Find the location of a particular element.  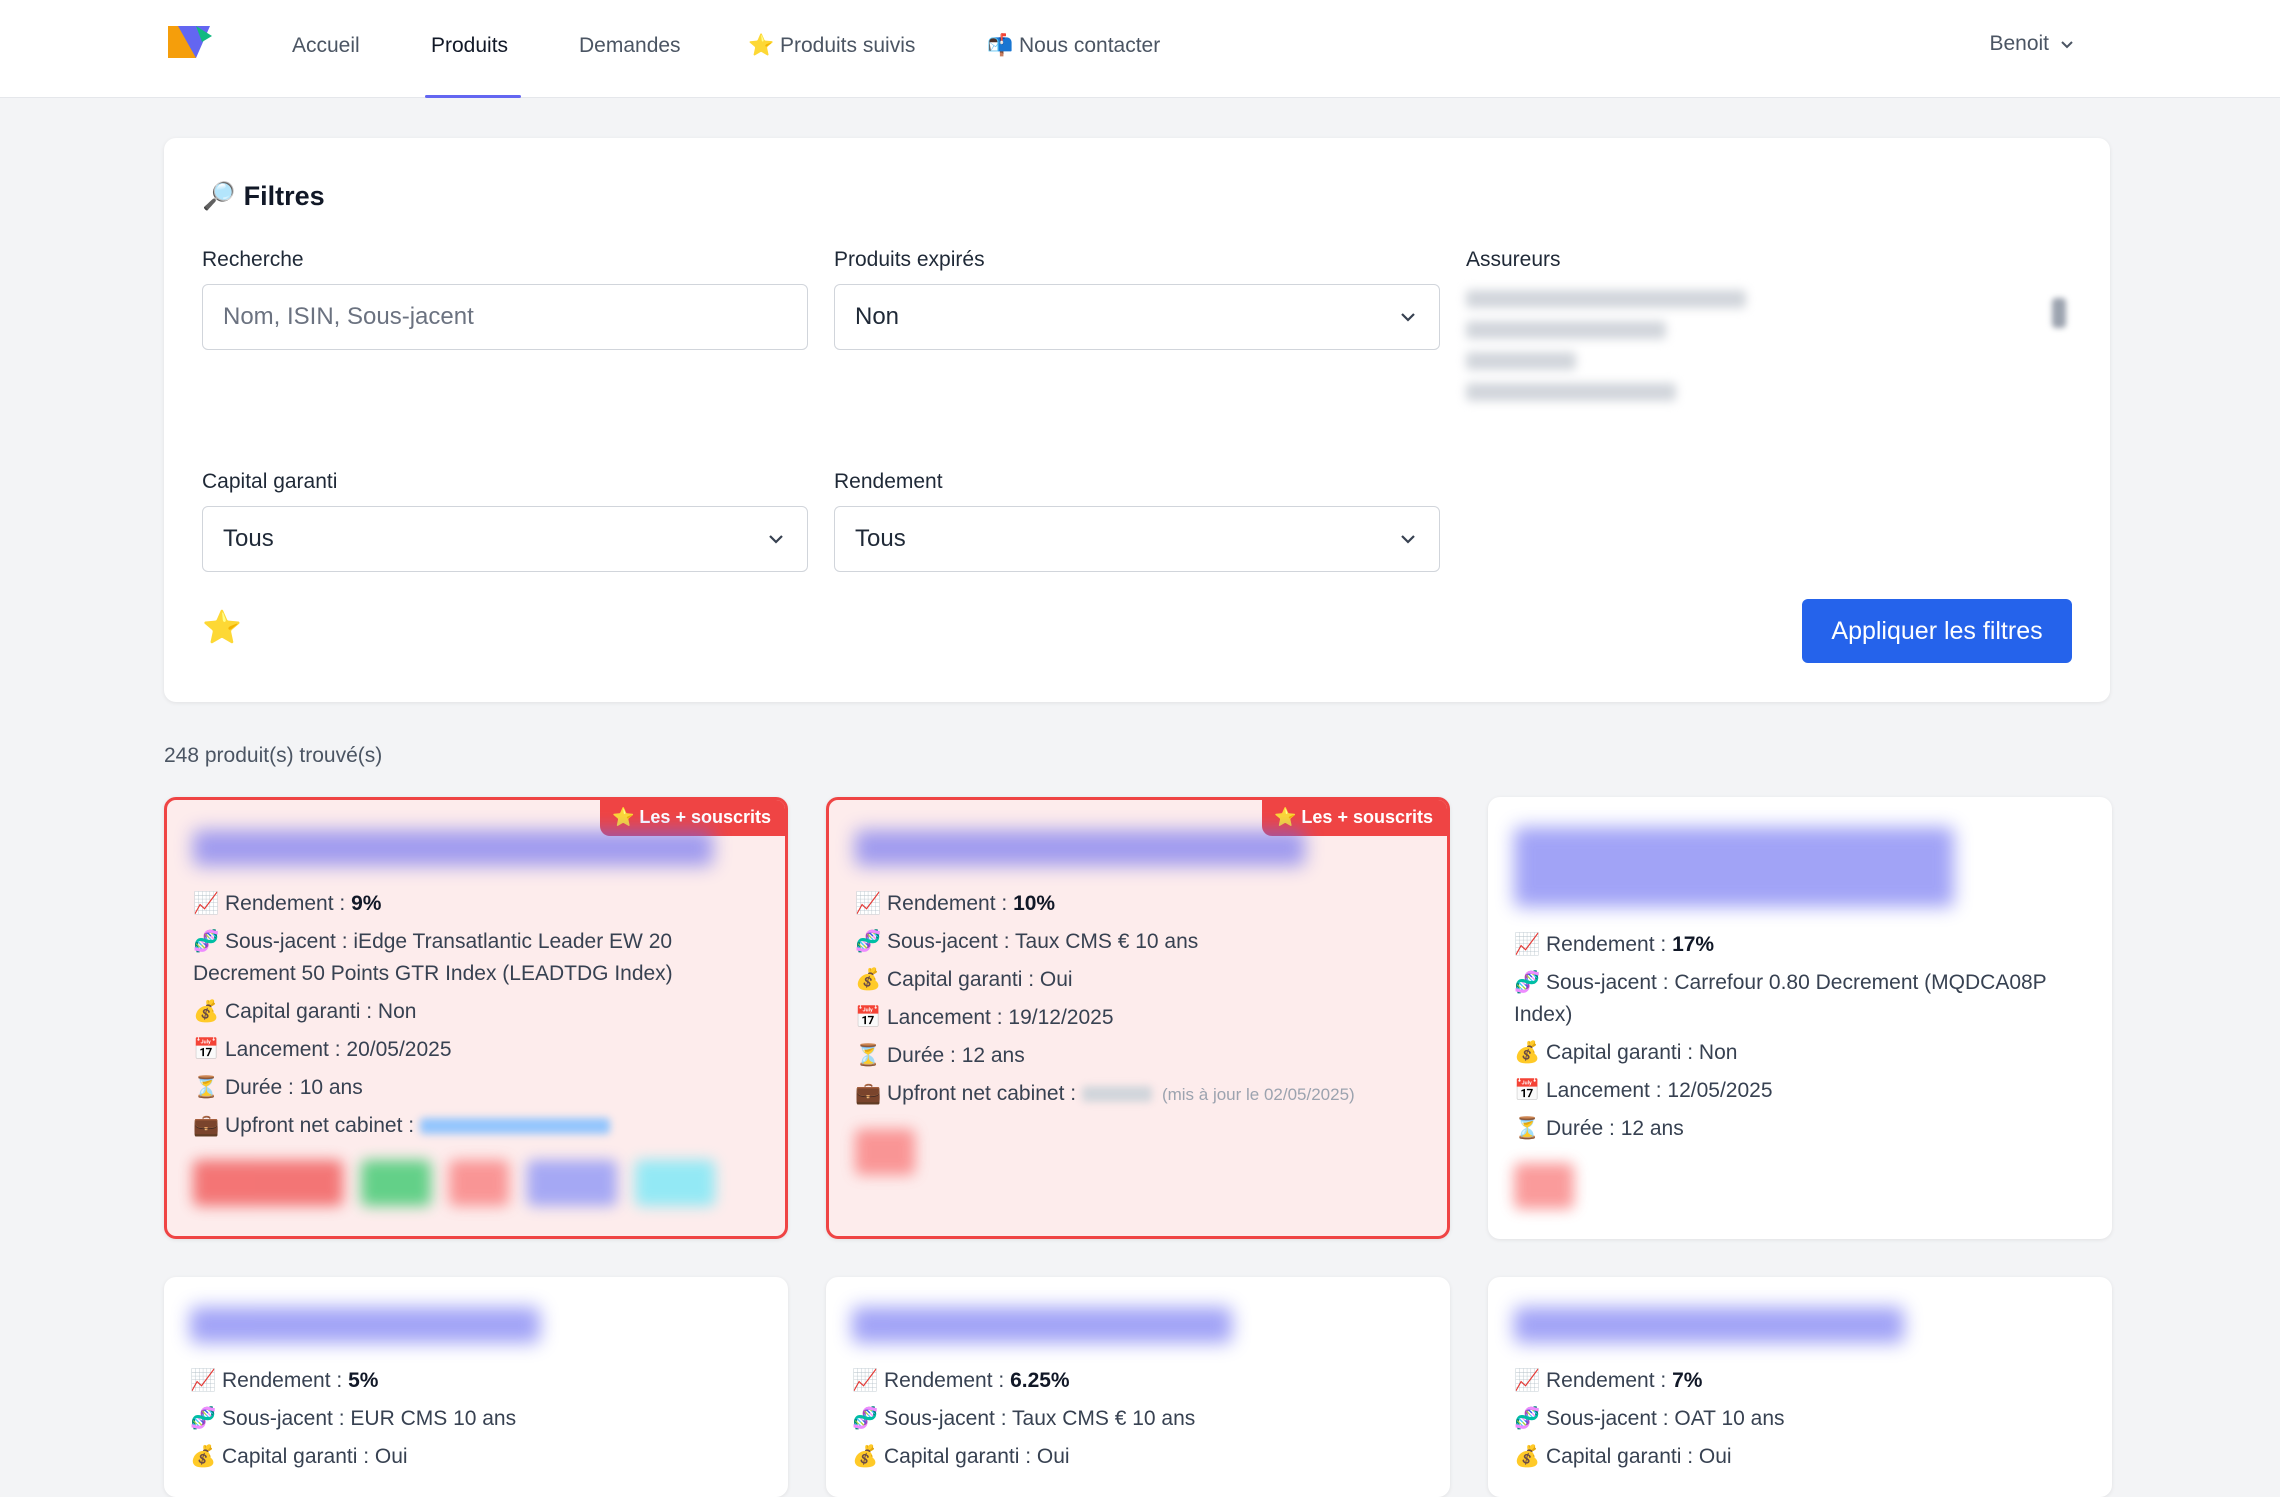

filters-title: 🔎 Filtres is located at coordinates (263, 196).